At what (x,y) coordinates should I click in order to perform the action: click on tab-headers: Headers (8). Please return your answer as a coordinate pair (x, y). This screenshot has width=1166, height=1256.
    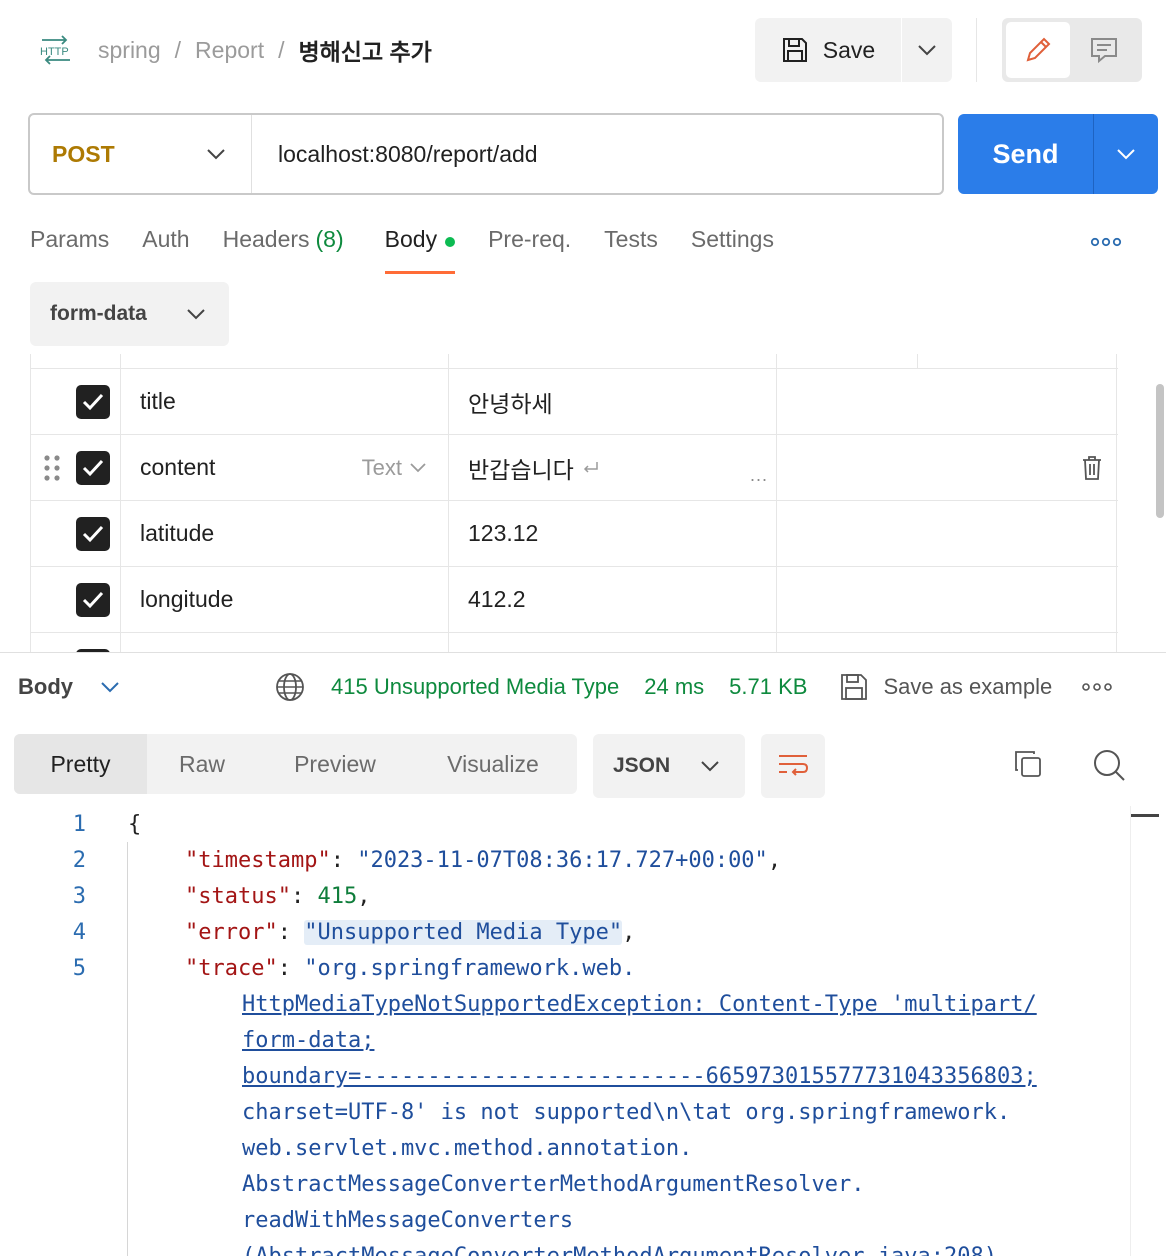
    Looking at the image, I should click on (283, 248).